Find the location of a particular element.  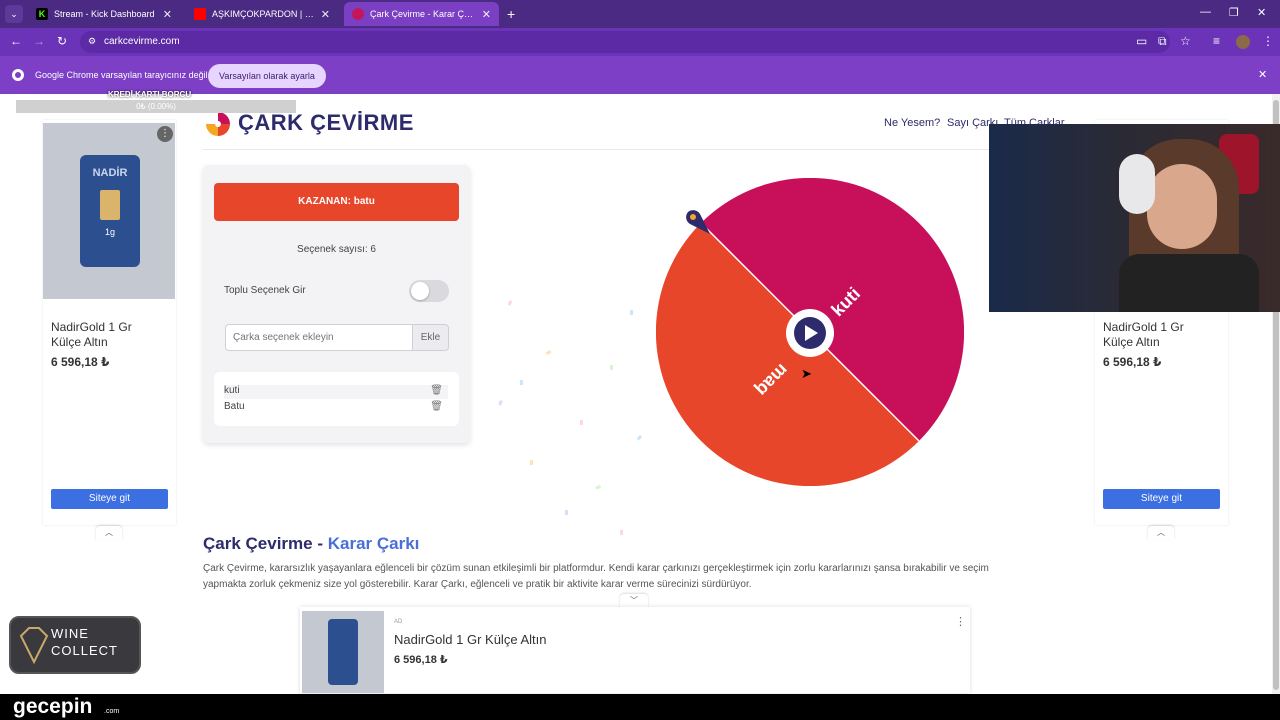

option-label: kuti is located at coordinates (232, 390).